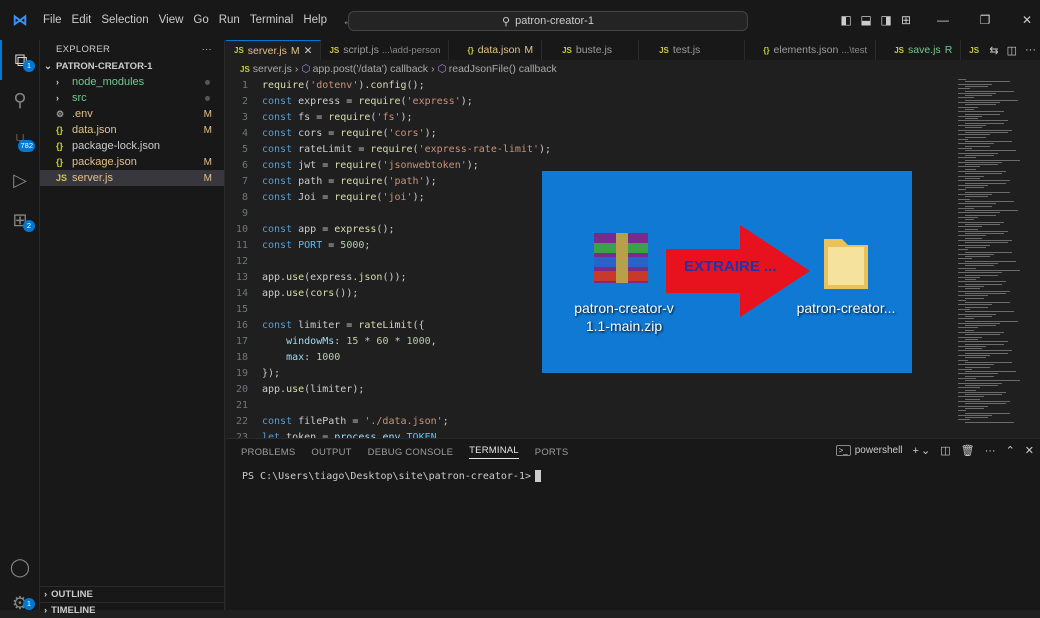 The width and height of the screenshot is (1040, 618). I want to click on close-tab-icon: ✕, so click(308, 51).